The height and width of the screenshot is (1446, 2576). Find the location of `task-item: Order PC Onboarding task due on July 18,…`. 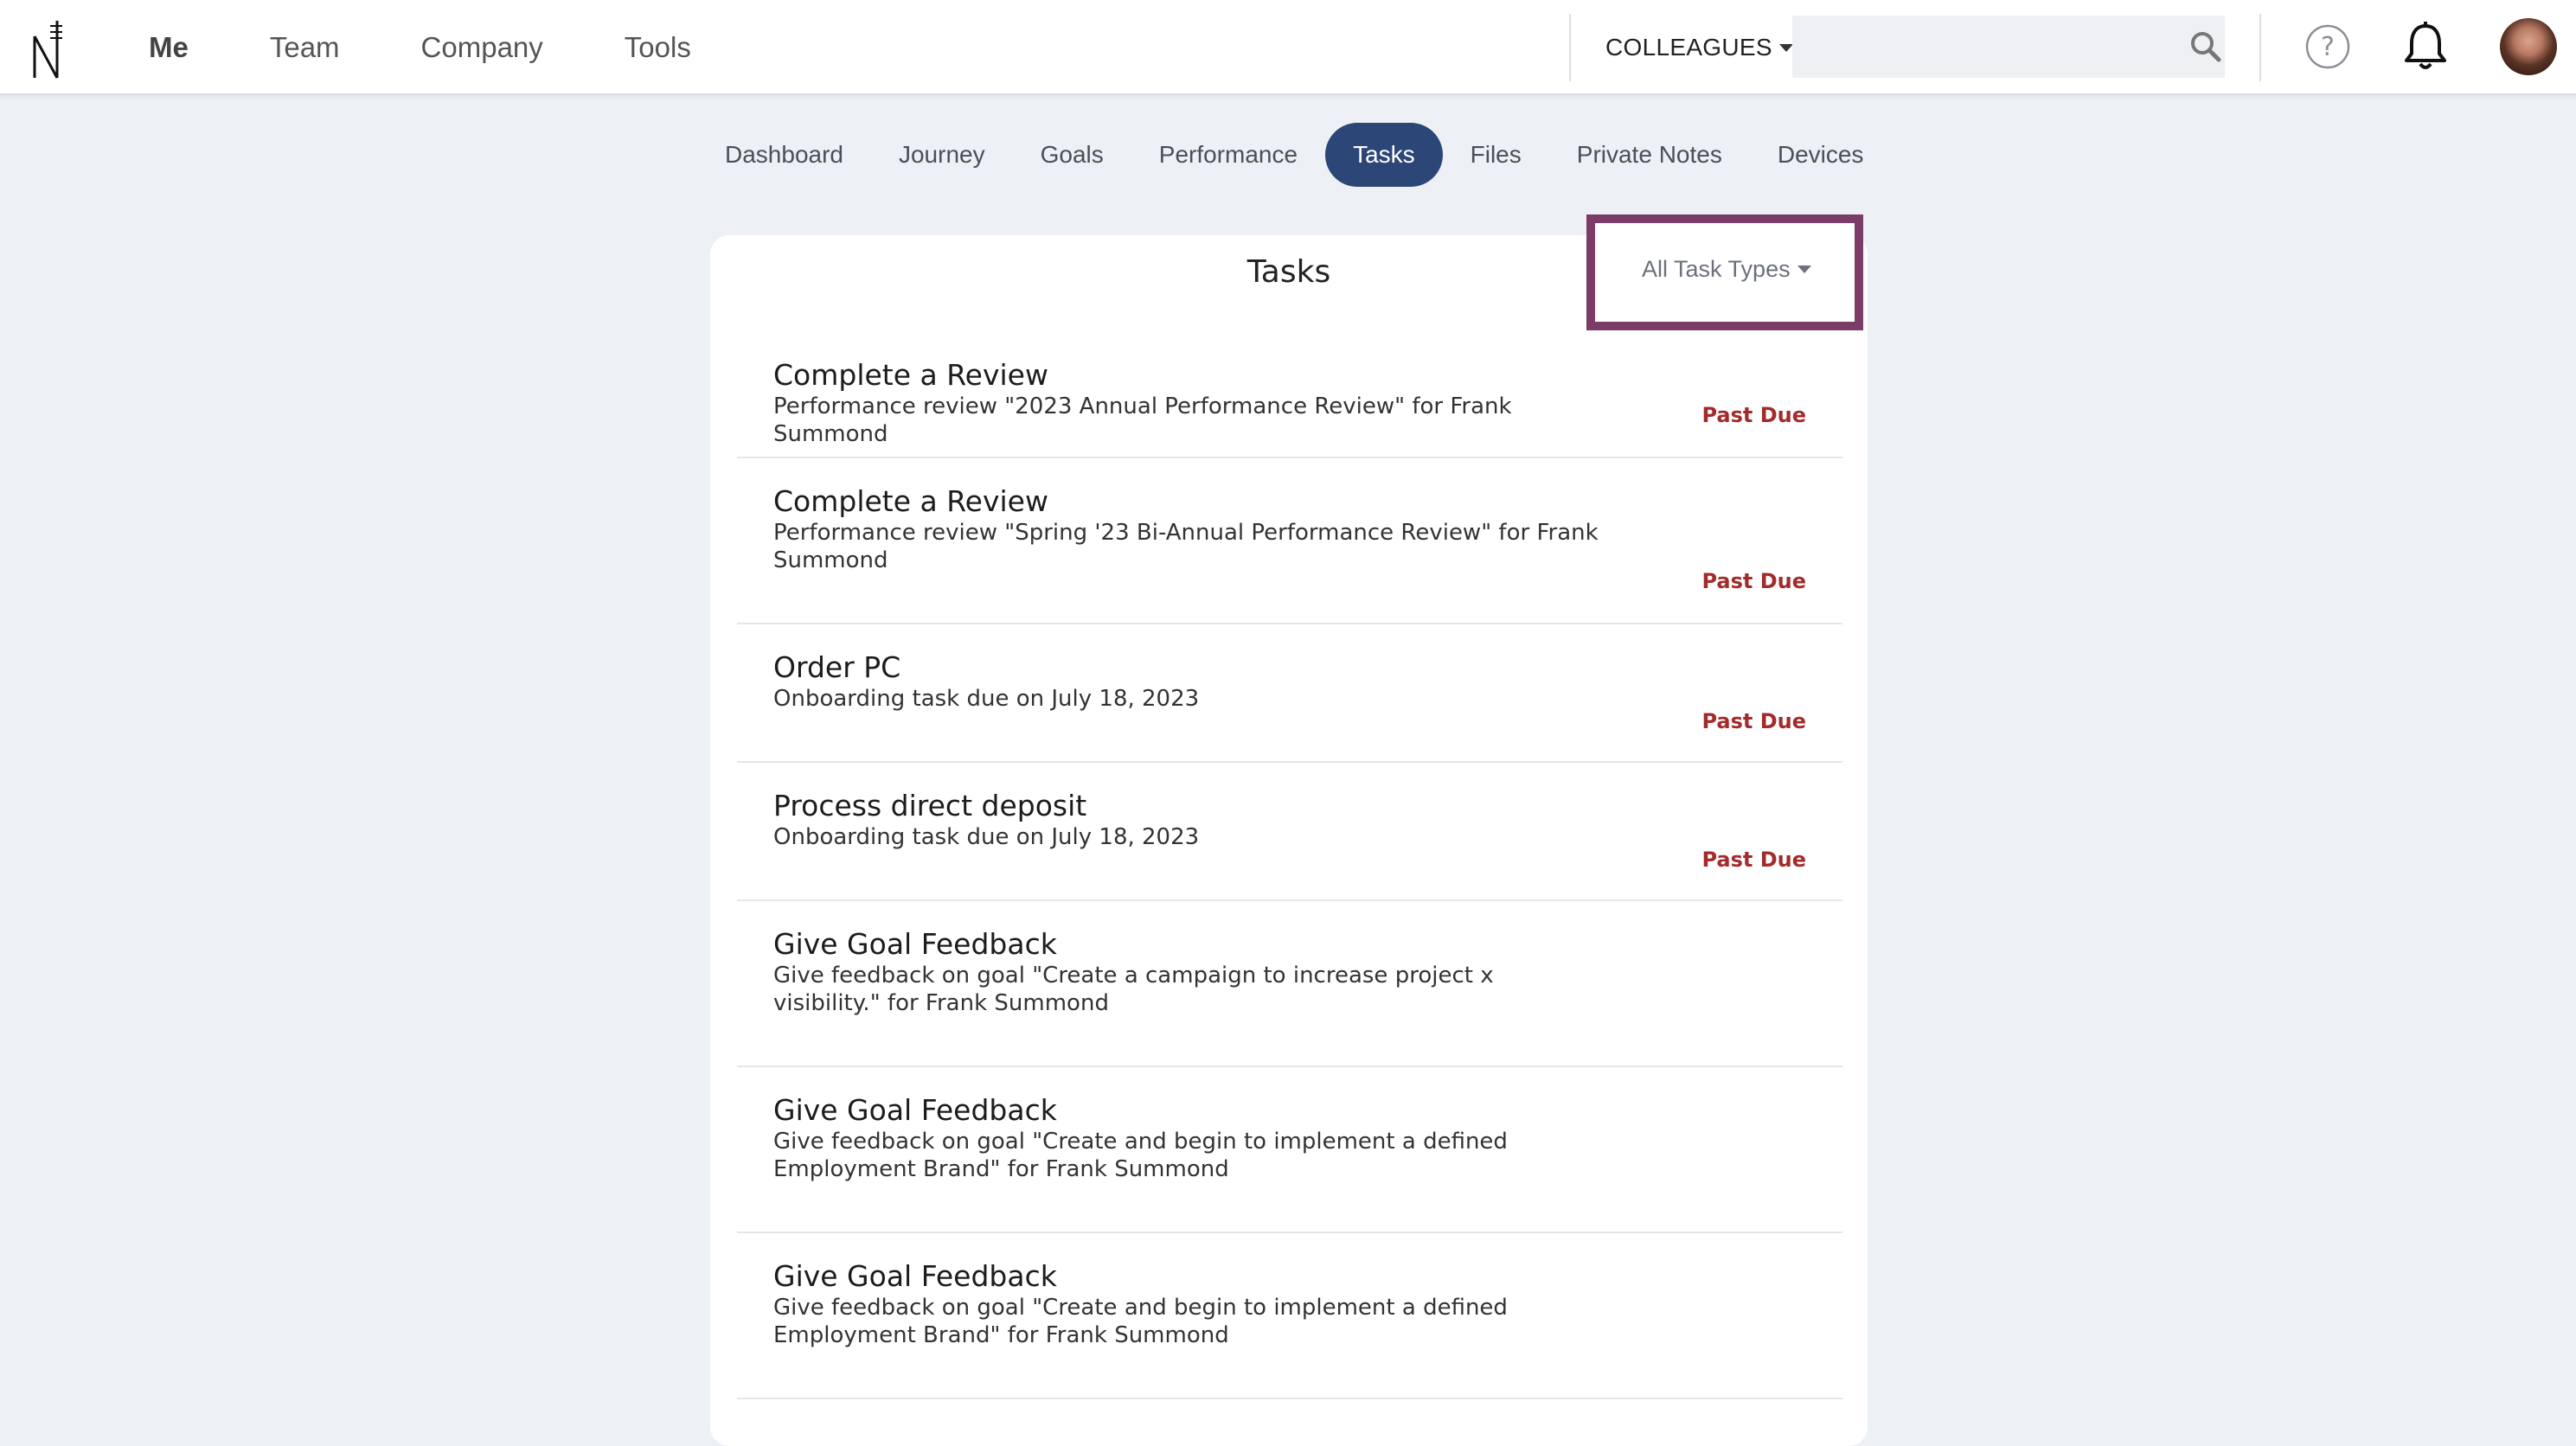

task-item: Order PC Onboarding task due on July 18,… is located at coordinates (1289, 694).